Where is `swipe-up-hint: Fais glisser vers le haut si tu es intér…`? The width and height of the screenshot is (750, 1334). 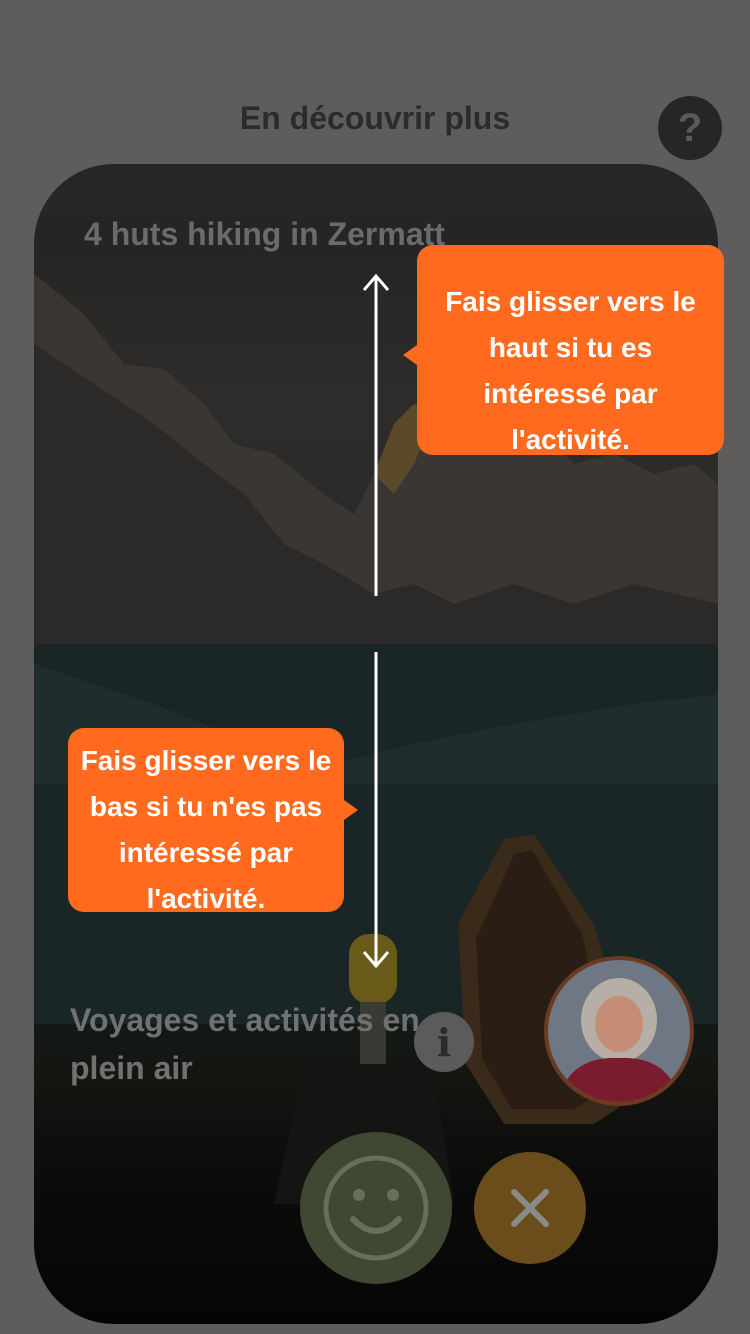
swipe-up-hint: Fais glisser vers le haut si tu es intér… is located at coordinates (563, 350).